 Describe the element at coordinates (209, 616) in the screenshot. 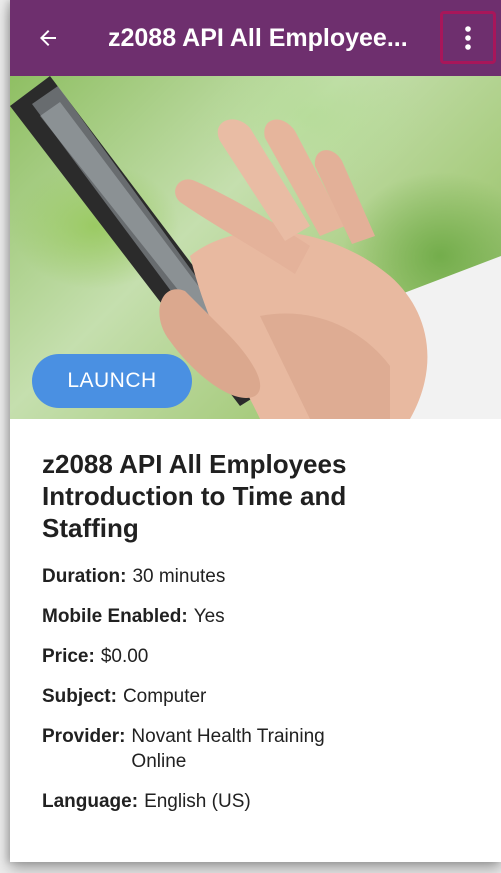

I see `field-value: Yes` at that location.